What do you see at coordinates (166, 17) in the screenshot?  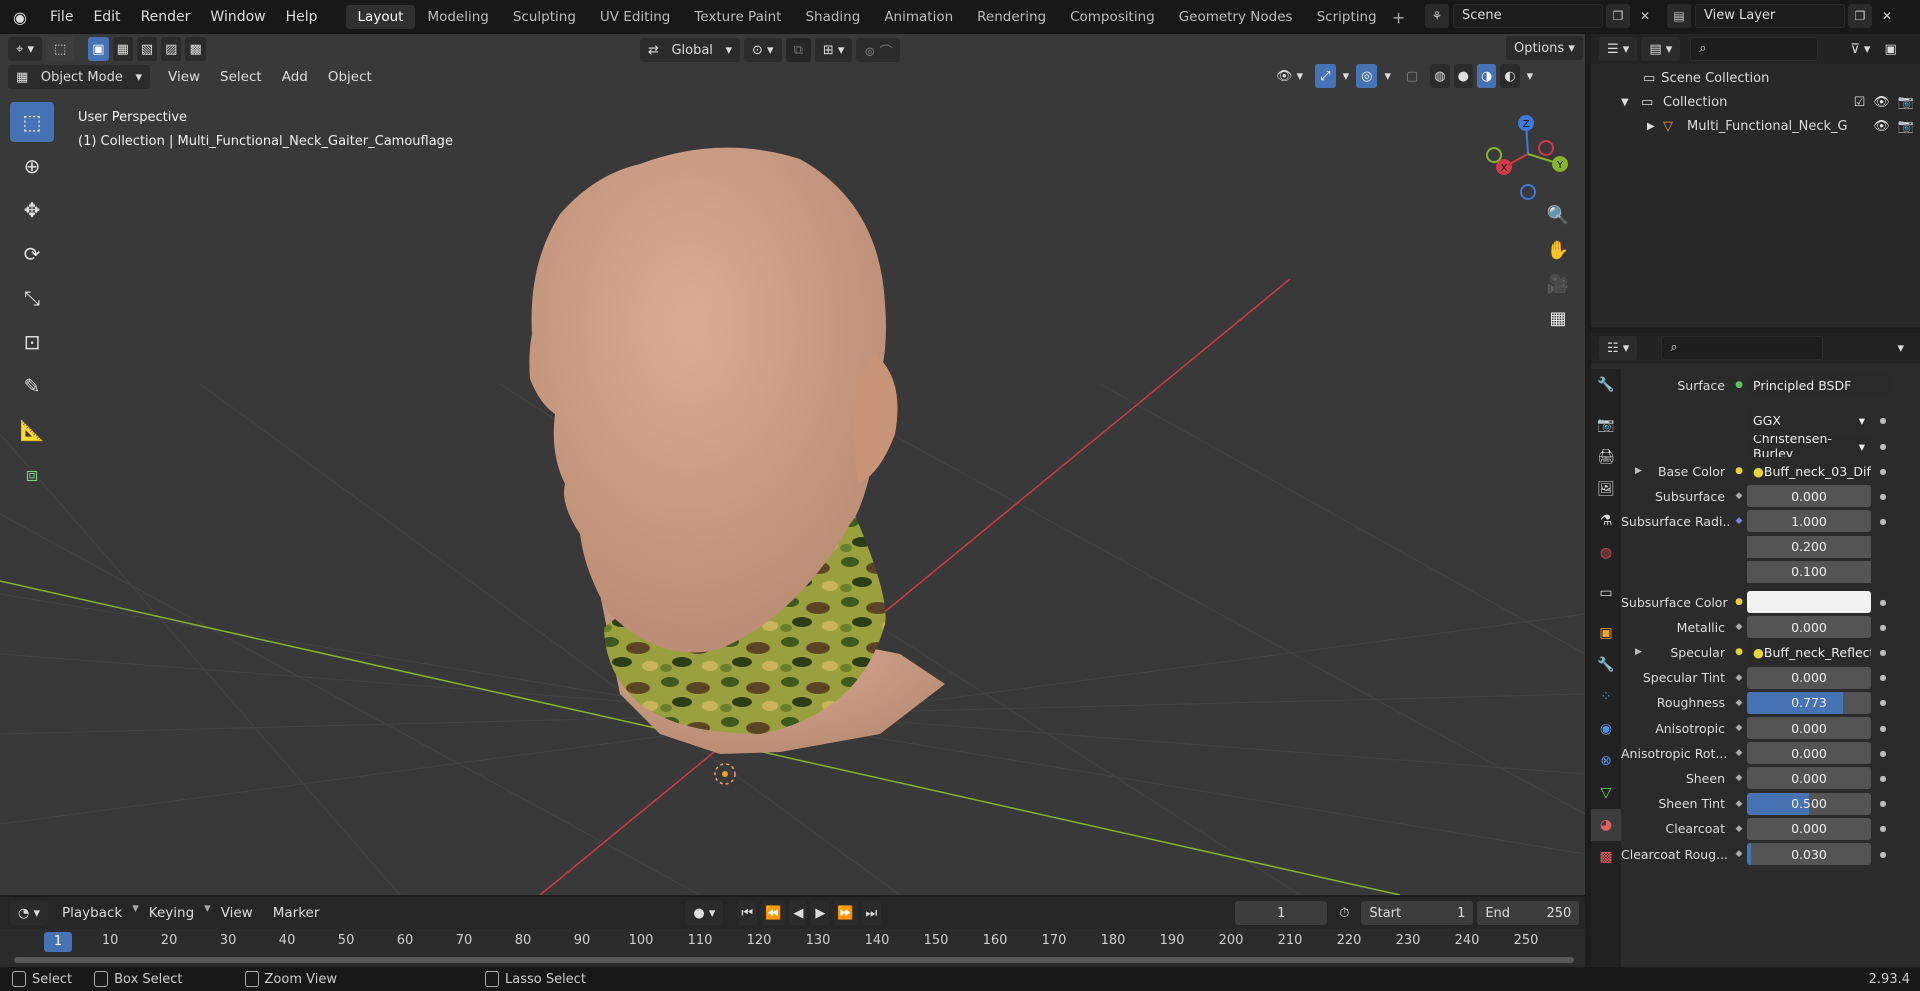 I see `menu-render: Render` at bounding box center [166, 17].